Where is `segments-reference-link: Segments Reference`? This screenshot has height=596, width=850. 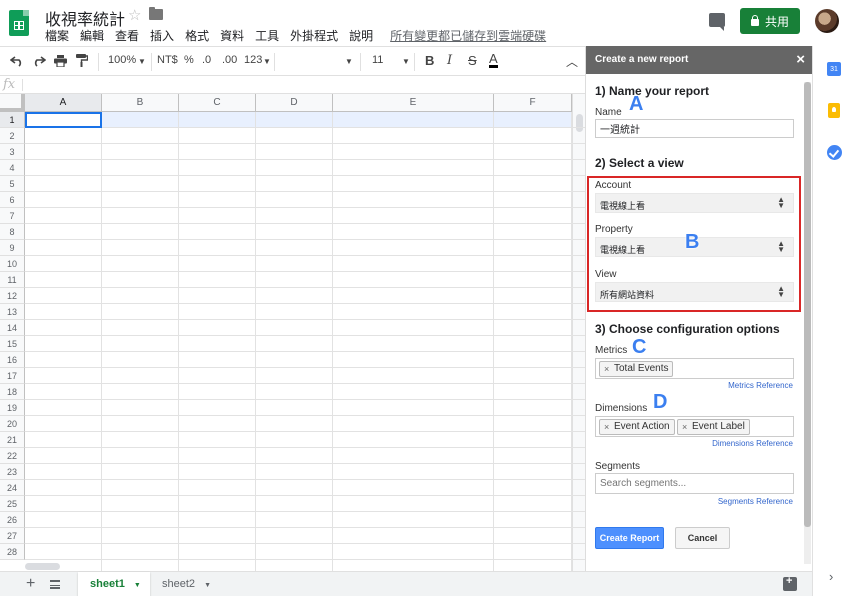
segments-reference-link: Segments Reference is located at coordinates (755, 501).